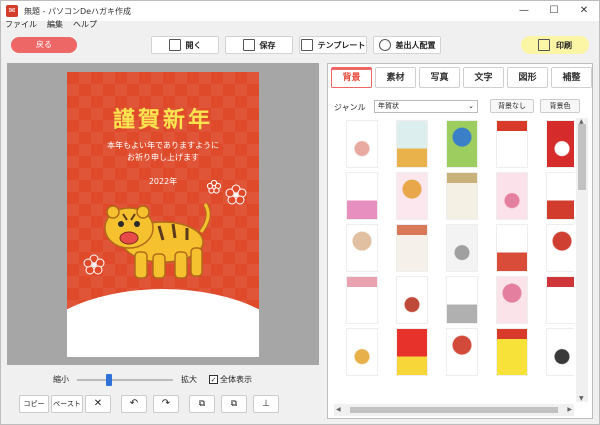 The height and width of the screenshot is (425, 600). What do you see at coordinates (426, 106) in the screenshot?
I see `genre-select: 年賀状 ⌄` at bounding box center [426, 106].